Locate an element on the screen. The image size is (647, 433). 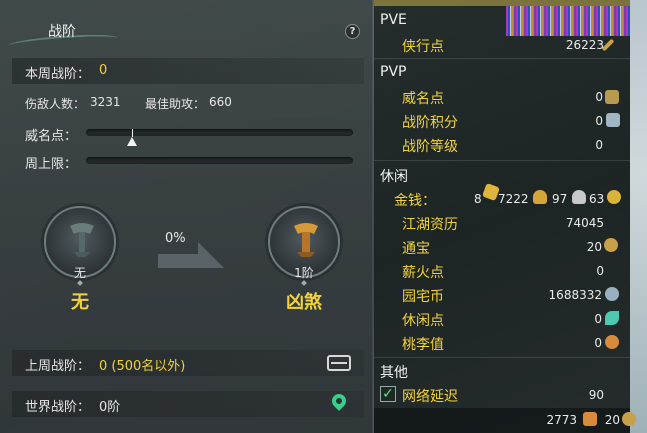
rank-score-icon is located at coordinates (613, 120).